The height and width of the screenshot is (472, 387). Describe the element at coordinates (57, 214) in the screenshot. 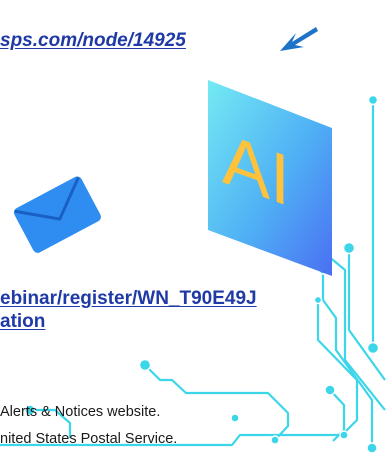

I see `envelope-icon` at that location.